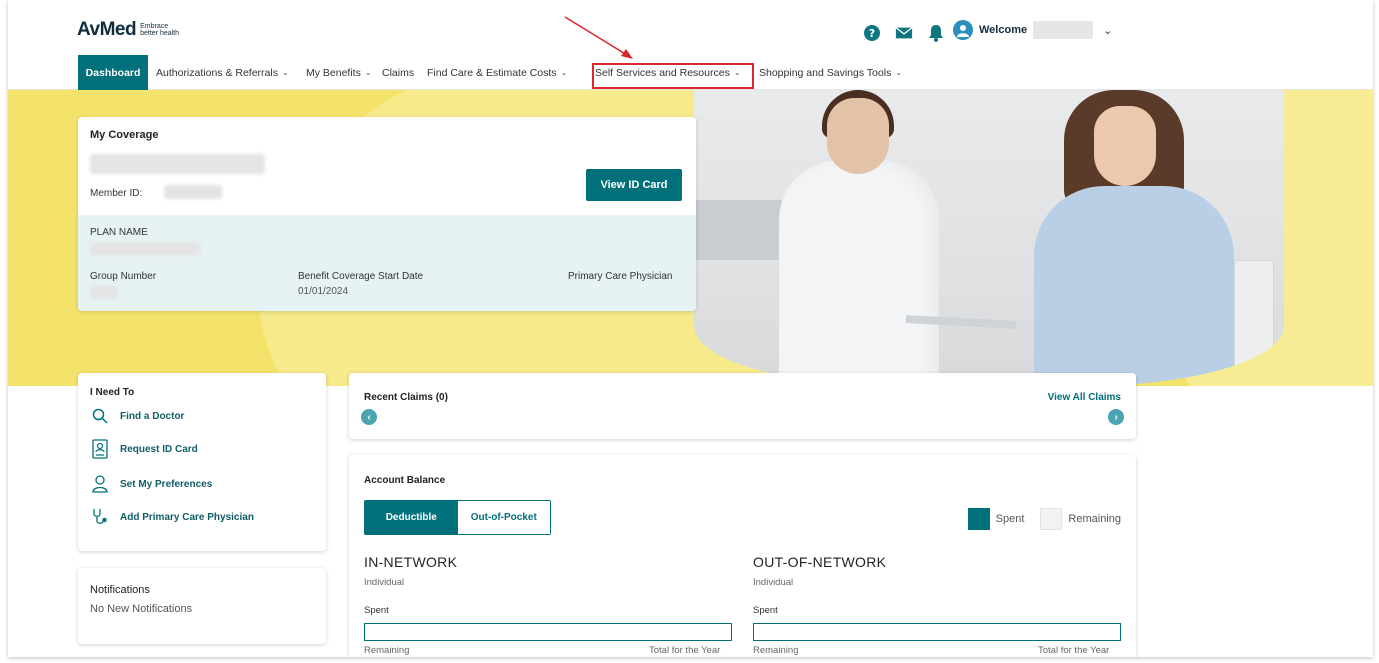 This screenshot has height=663, width=1379. Describe the element at coordinates (369, 417) in the screenshot. I see `chevron-left-icon: ‹` at that location.